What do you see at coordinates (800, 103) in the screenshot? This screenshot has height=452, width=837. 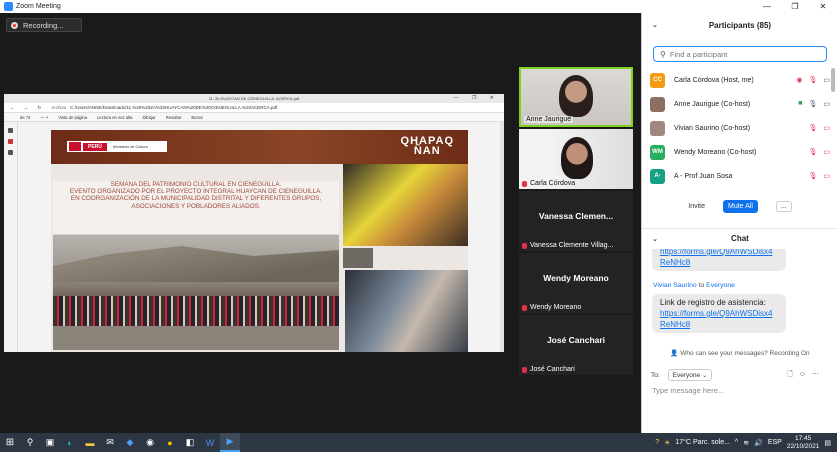 I see `sharing-icon: ■` at bounding box center [800, 103].